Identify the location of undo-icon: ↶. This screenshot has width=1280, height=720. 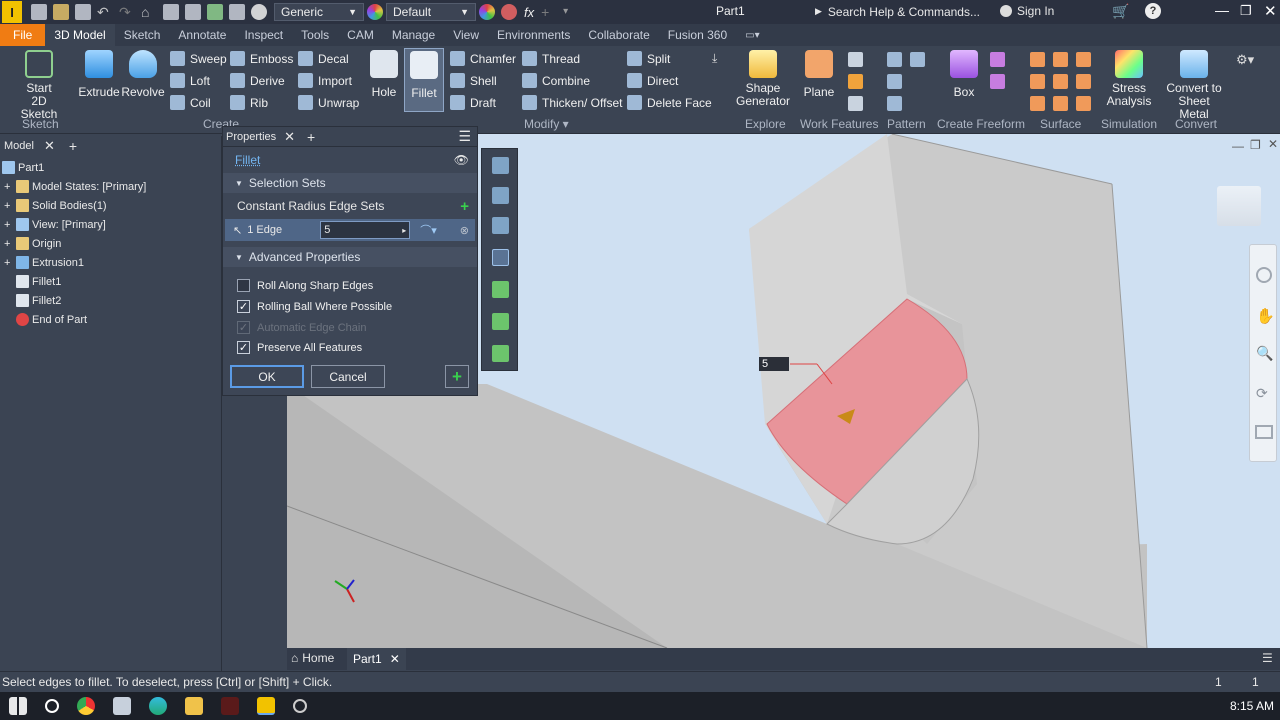
(105, 12).